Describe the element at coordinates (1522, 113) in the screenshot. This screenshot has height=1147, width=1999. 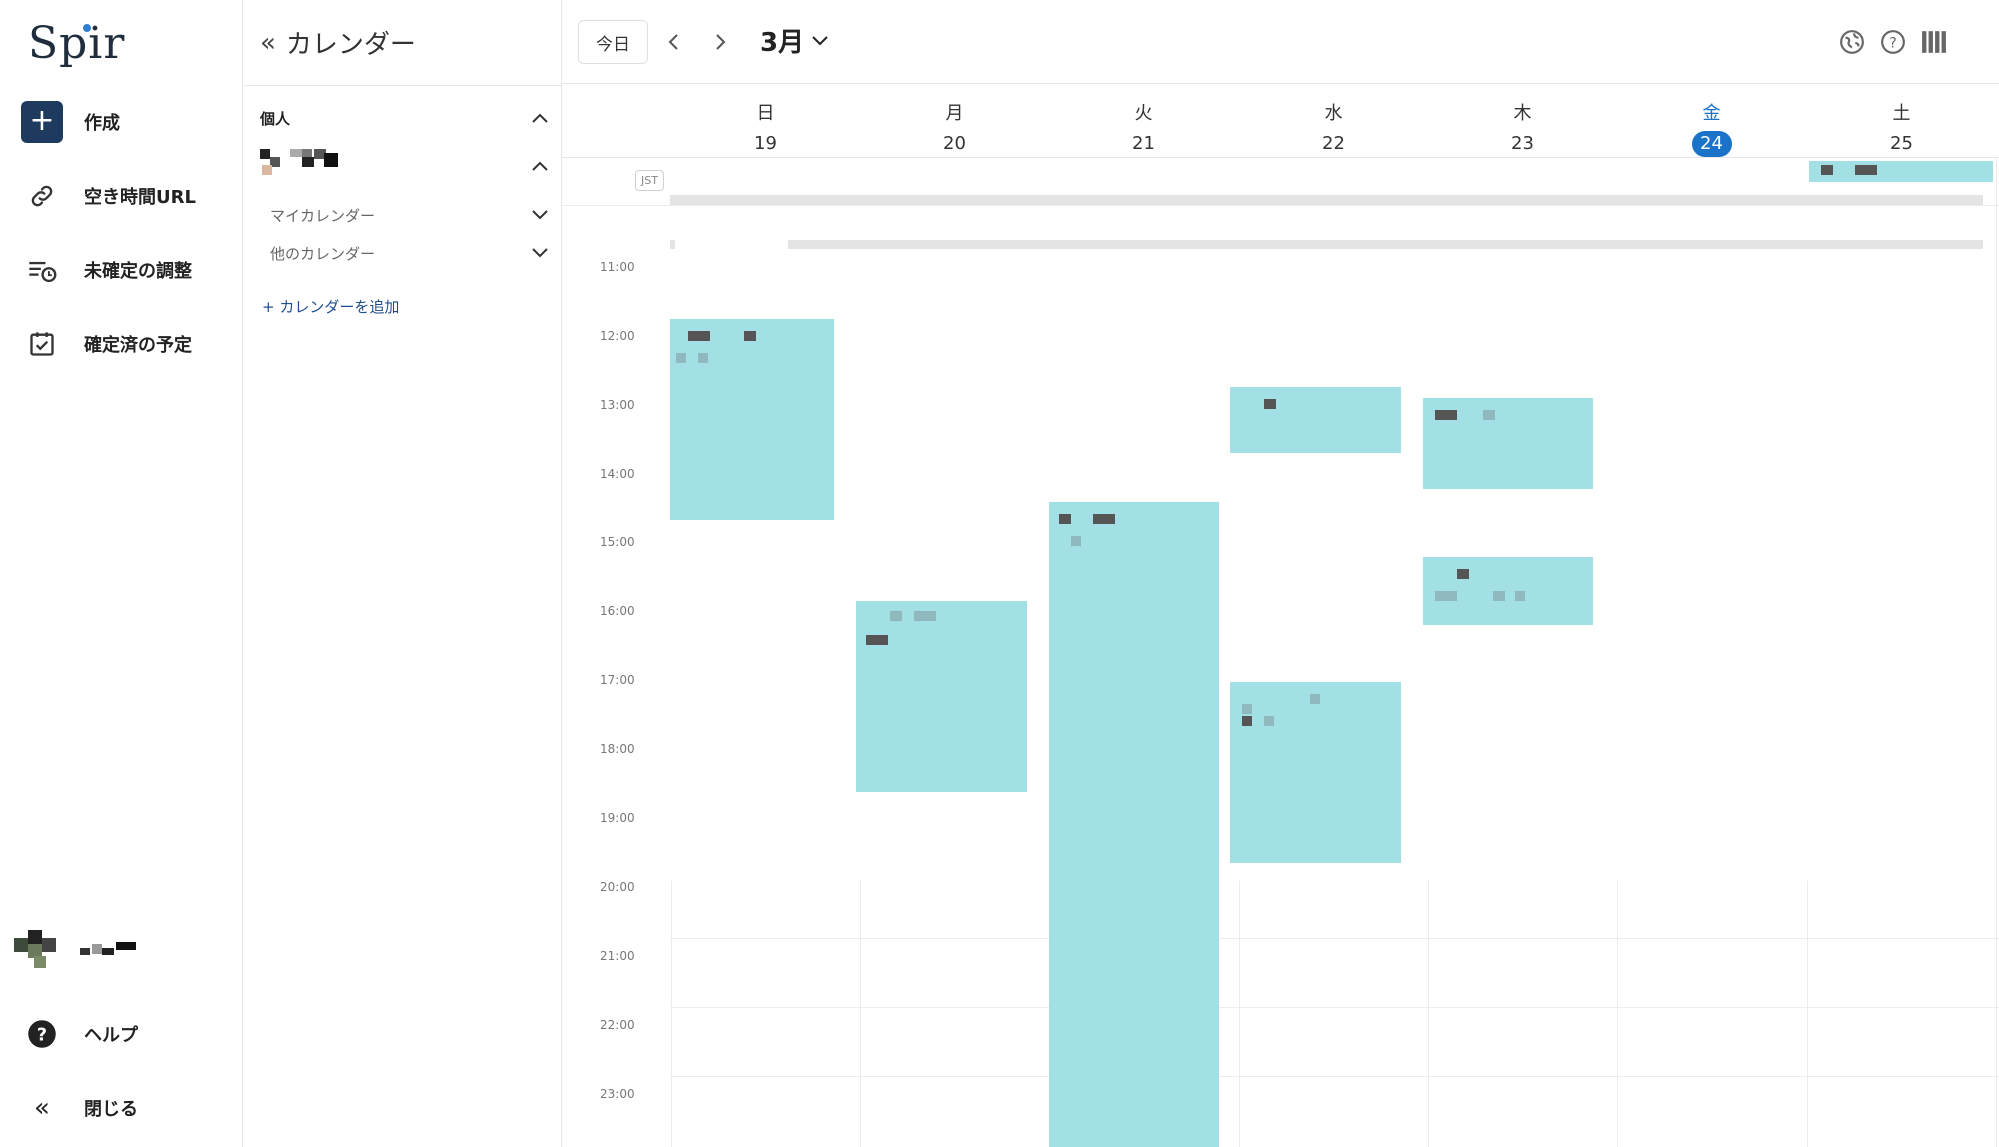
I see `day-of-week: 木` at that location.